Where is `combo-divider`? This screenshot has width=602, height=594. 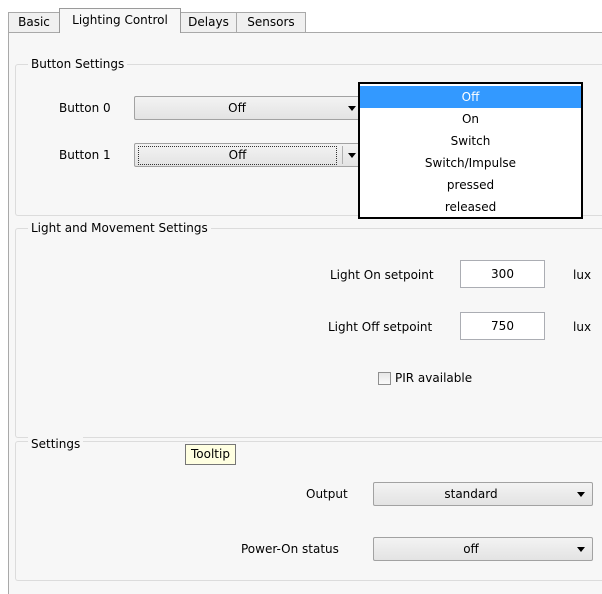 combo-divider is located at coordinates (342, 155).